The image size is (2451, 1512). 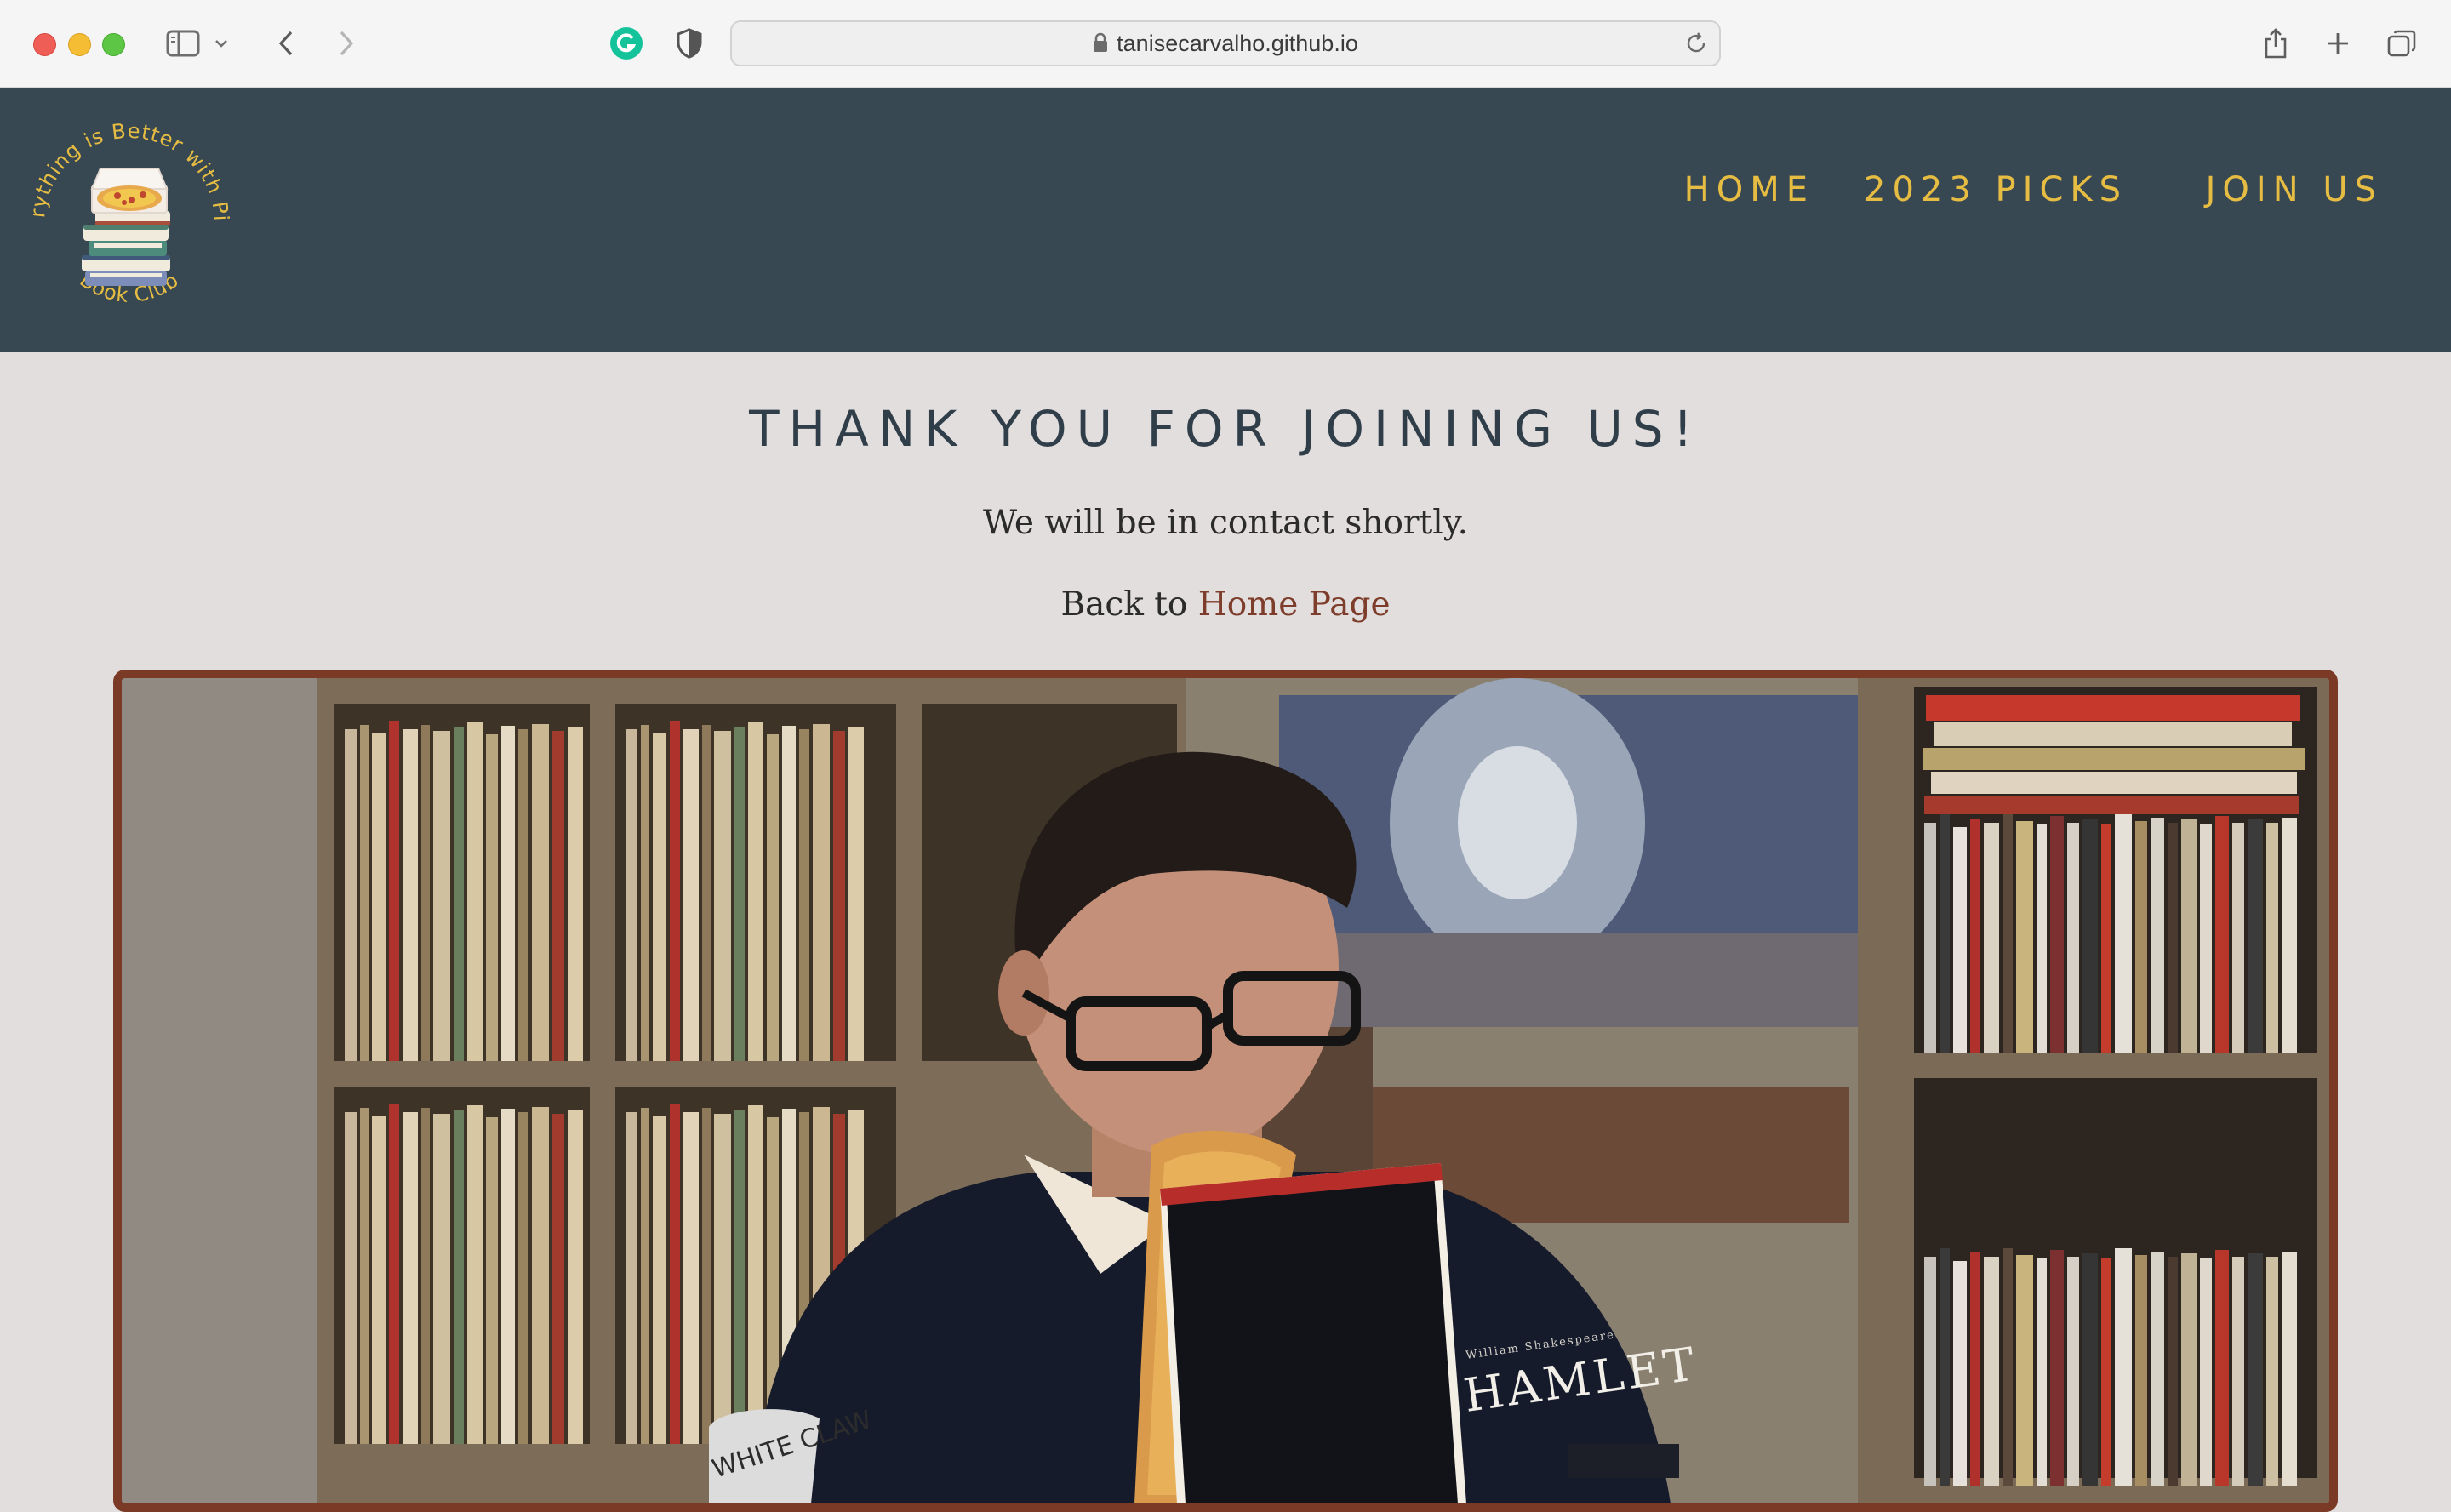 What do you see at coordinates (1996, 189) in the screenshot?
I see `nav-2023-picks-link: 2023 PICKS` at bounding box center [1996, 189].